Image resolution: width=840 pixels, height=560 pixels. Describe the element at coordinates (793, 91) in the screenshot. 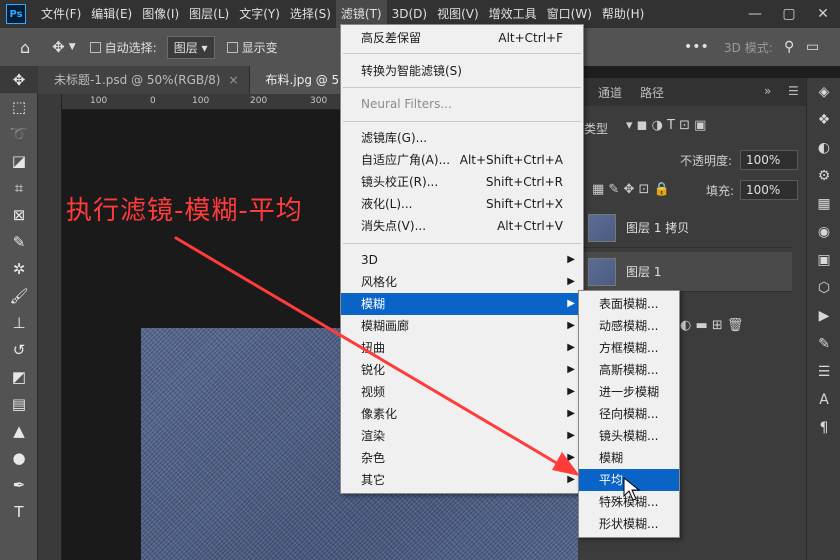

I see `panel-menu-icon: ☰` at that location.